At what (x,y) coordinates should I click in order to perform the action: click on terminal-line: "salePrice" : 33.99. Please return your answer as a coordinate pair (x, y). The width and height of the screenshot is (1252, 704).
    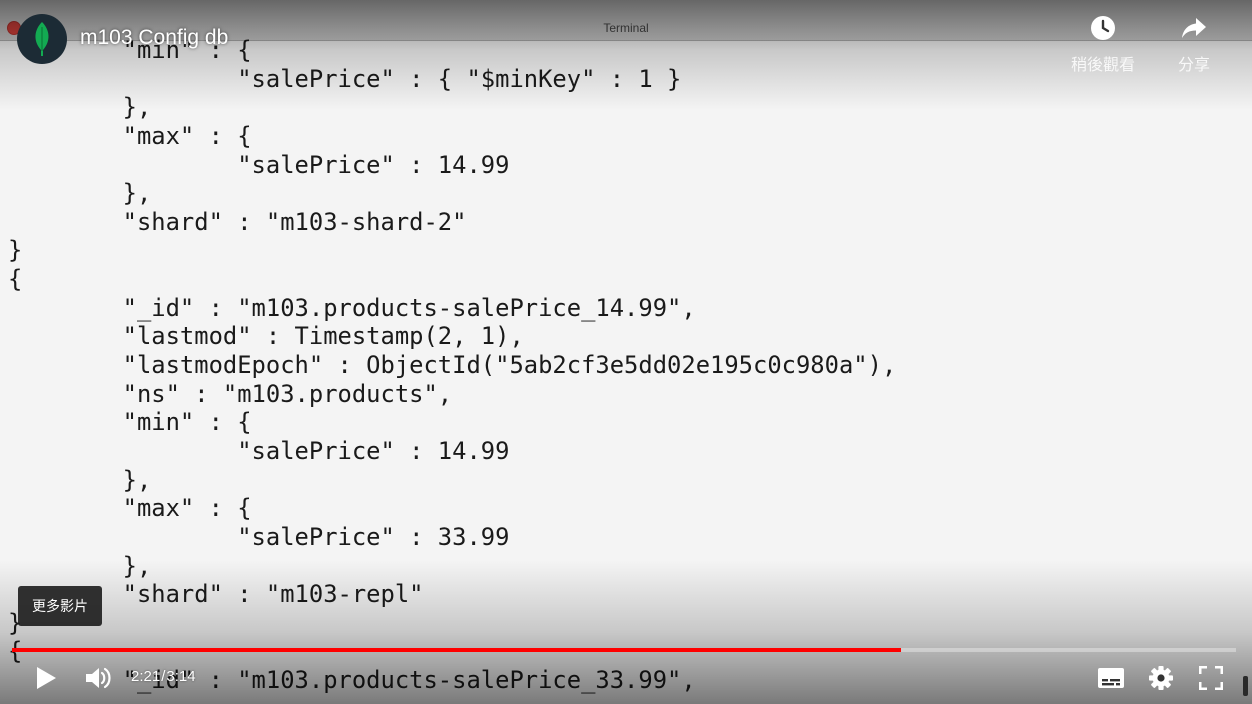
    Looking at the image, I should click on (259, 536).